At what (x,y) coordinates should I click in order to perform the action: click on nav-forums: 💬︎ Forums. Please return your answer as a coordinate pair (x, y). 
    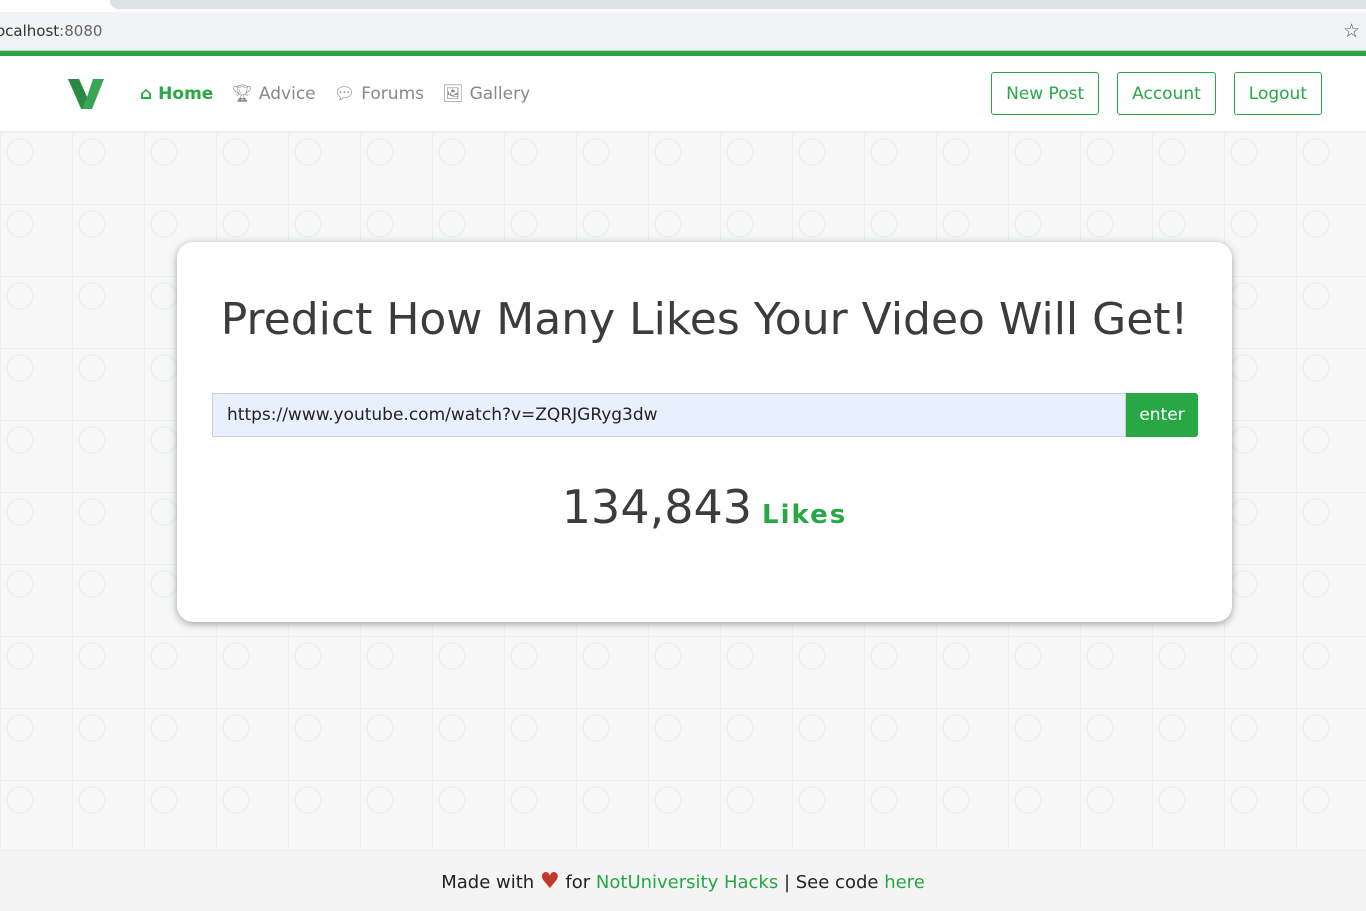
    Looking at the image, I should click on (379, 94).